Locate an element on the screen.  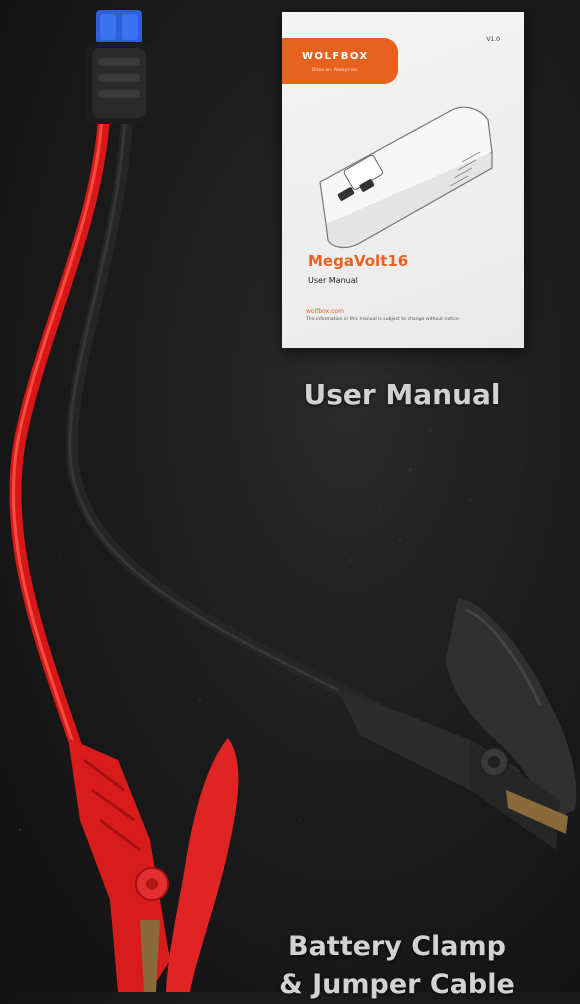
red-clamp-icon is located at coordinates (153, 865).